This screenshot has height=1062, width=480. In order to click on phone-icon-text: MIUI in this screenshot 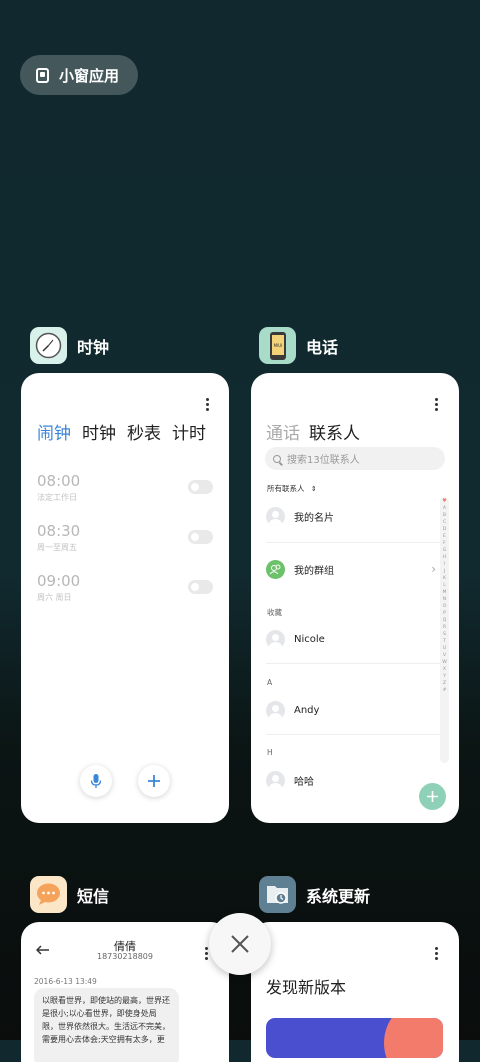, I will do `click(277, 345)`.